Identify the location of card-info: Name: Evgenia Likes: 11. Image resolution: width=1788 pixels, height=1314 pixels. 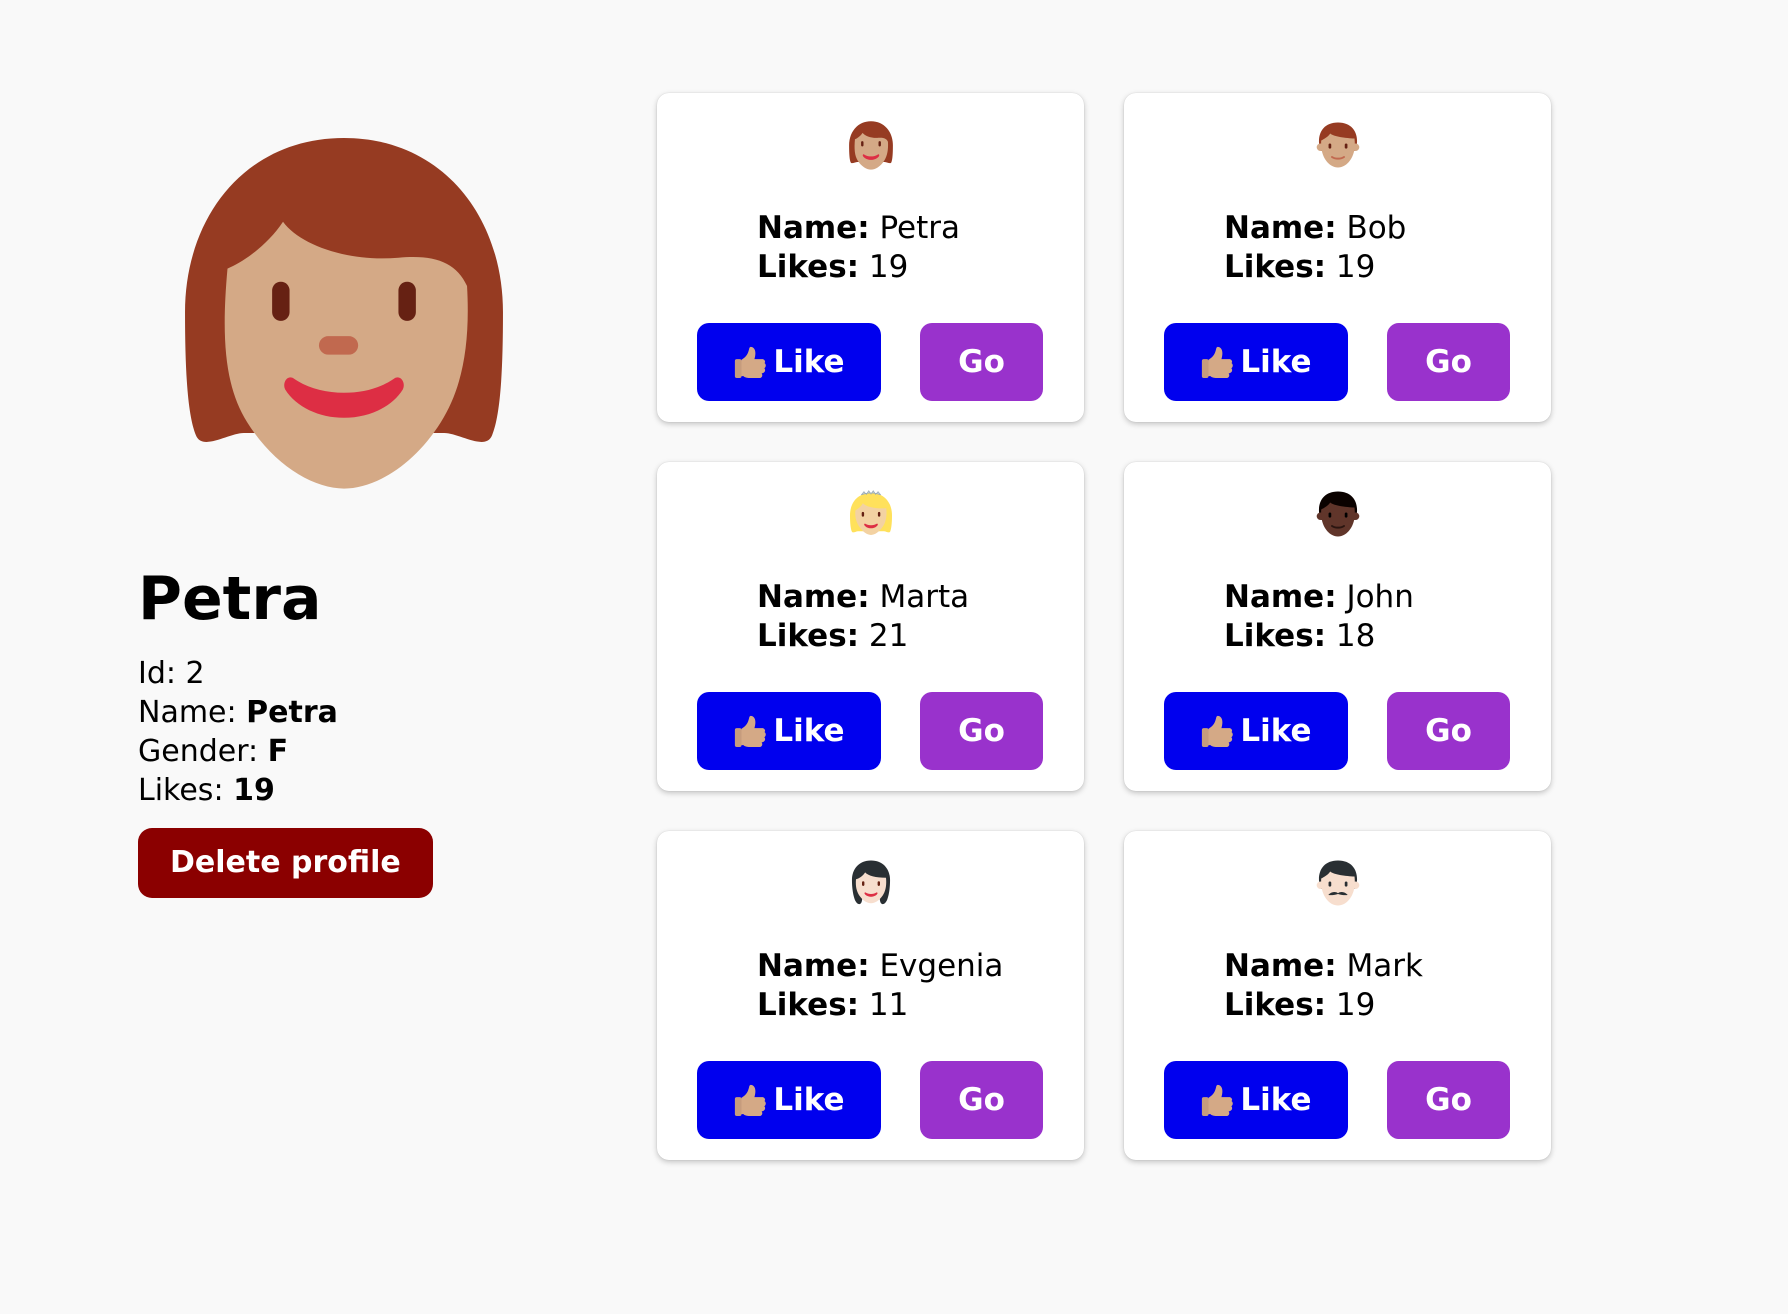
(880, 986).